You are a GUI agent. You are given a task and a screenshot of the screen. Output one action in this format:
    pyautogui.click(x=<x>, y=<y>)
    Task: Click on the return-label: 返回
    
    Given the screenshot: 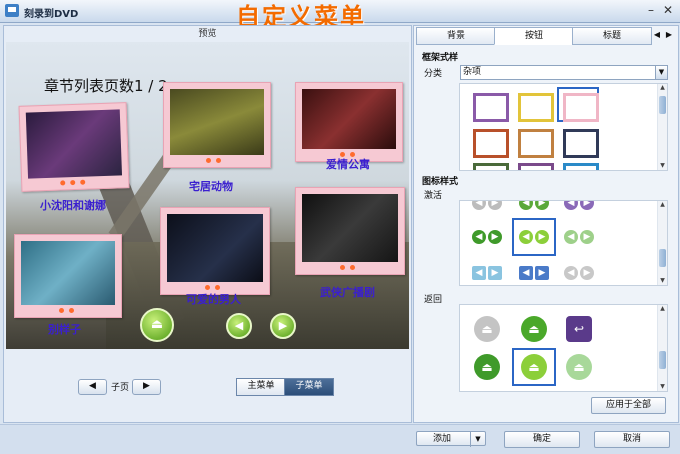 What is the action you would take?
    pyautogui.click(x=433, y=300)
    